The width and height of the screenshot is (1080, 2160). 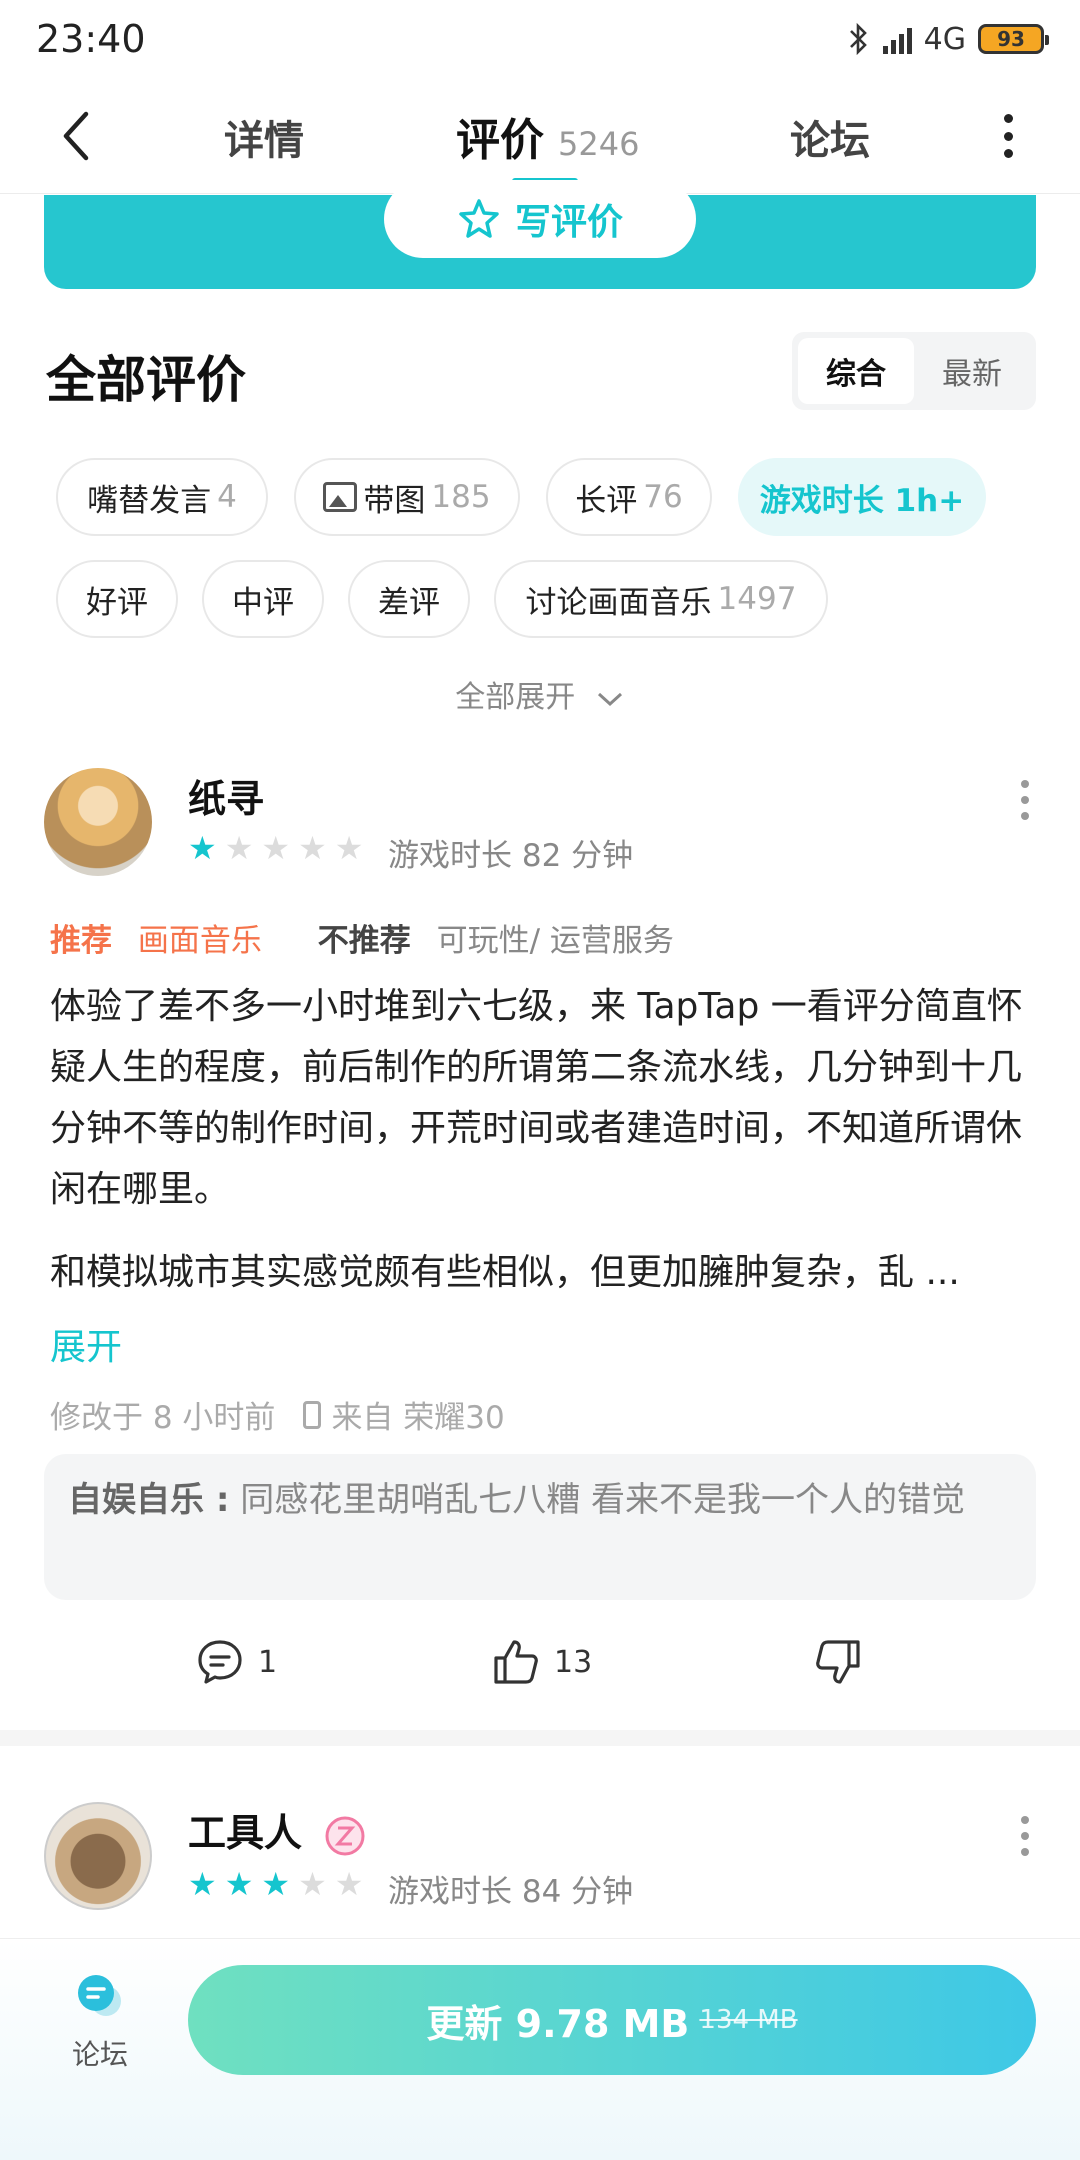 I want to click on user-badge-icon, so click(x=345, y=1835).